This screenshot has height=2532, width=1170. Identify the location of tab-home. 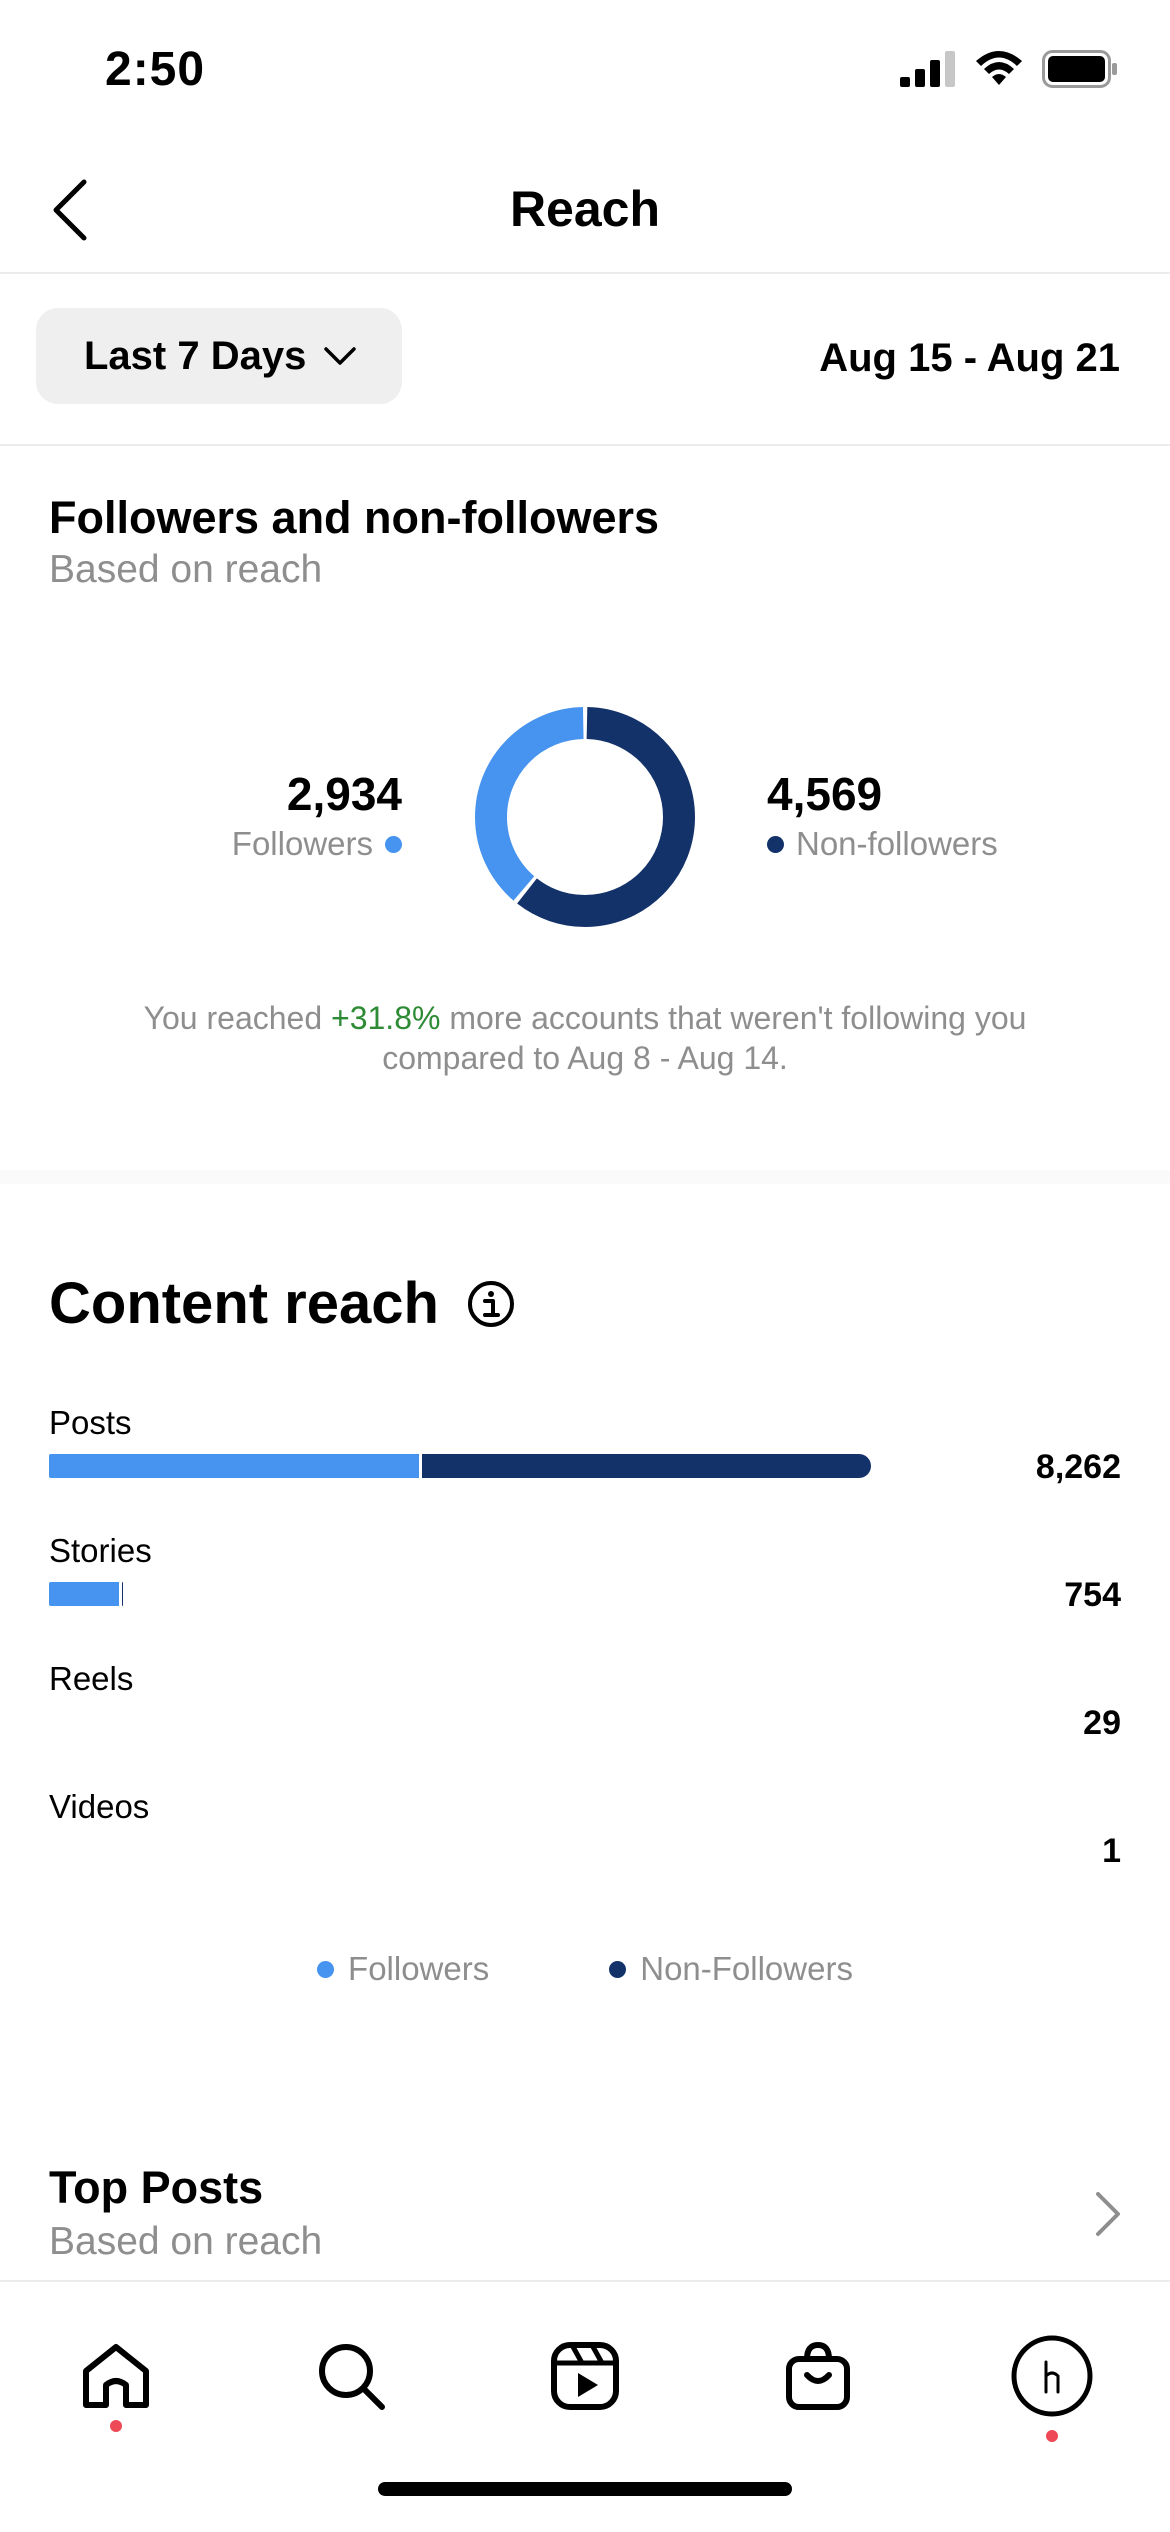
(116, 2376).